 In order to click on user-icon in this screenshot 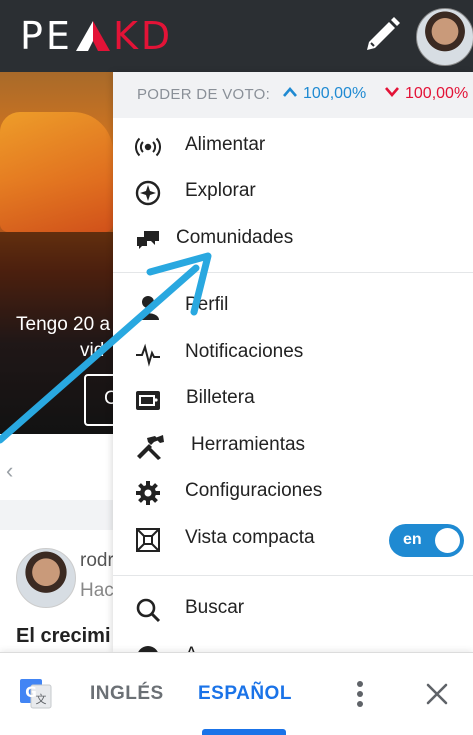, I will do `click(148, 307)`.